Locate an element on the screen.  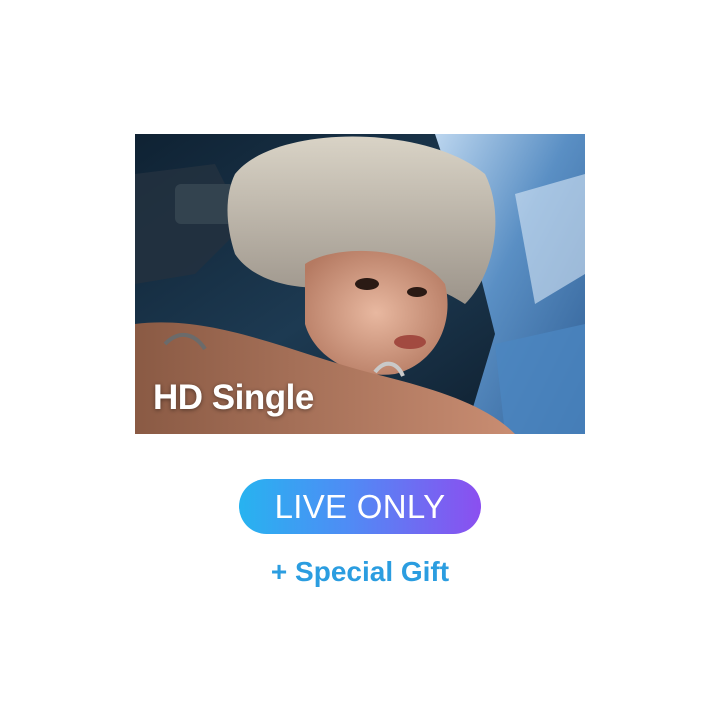
special-gift-label: + Special Gift is located at coordinates (360, 571).